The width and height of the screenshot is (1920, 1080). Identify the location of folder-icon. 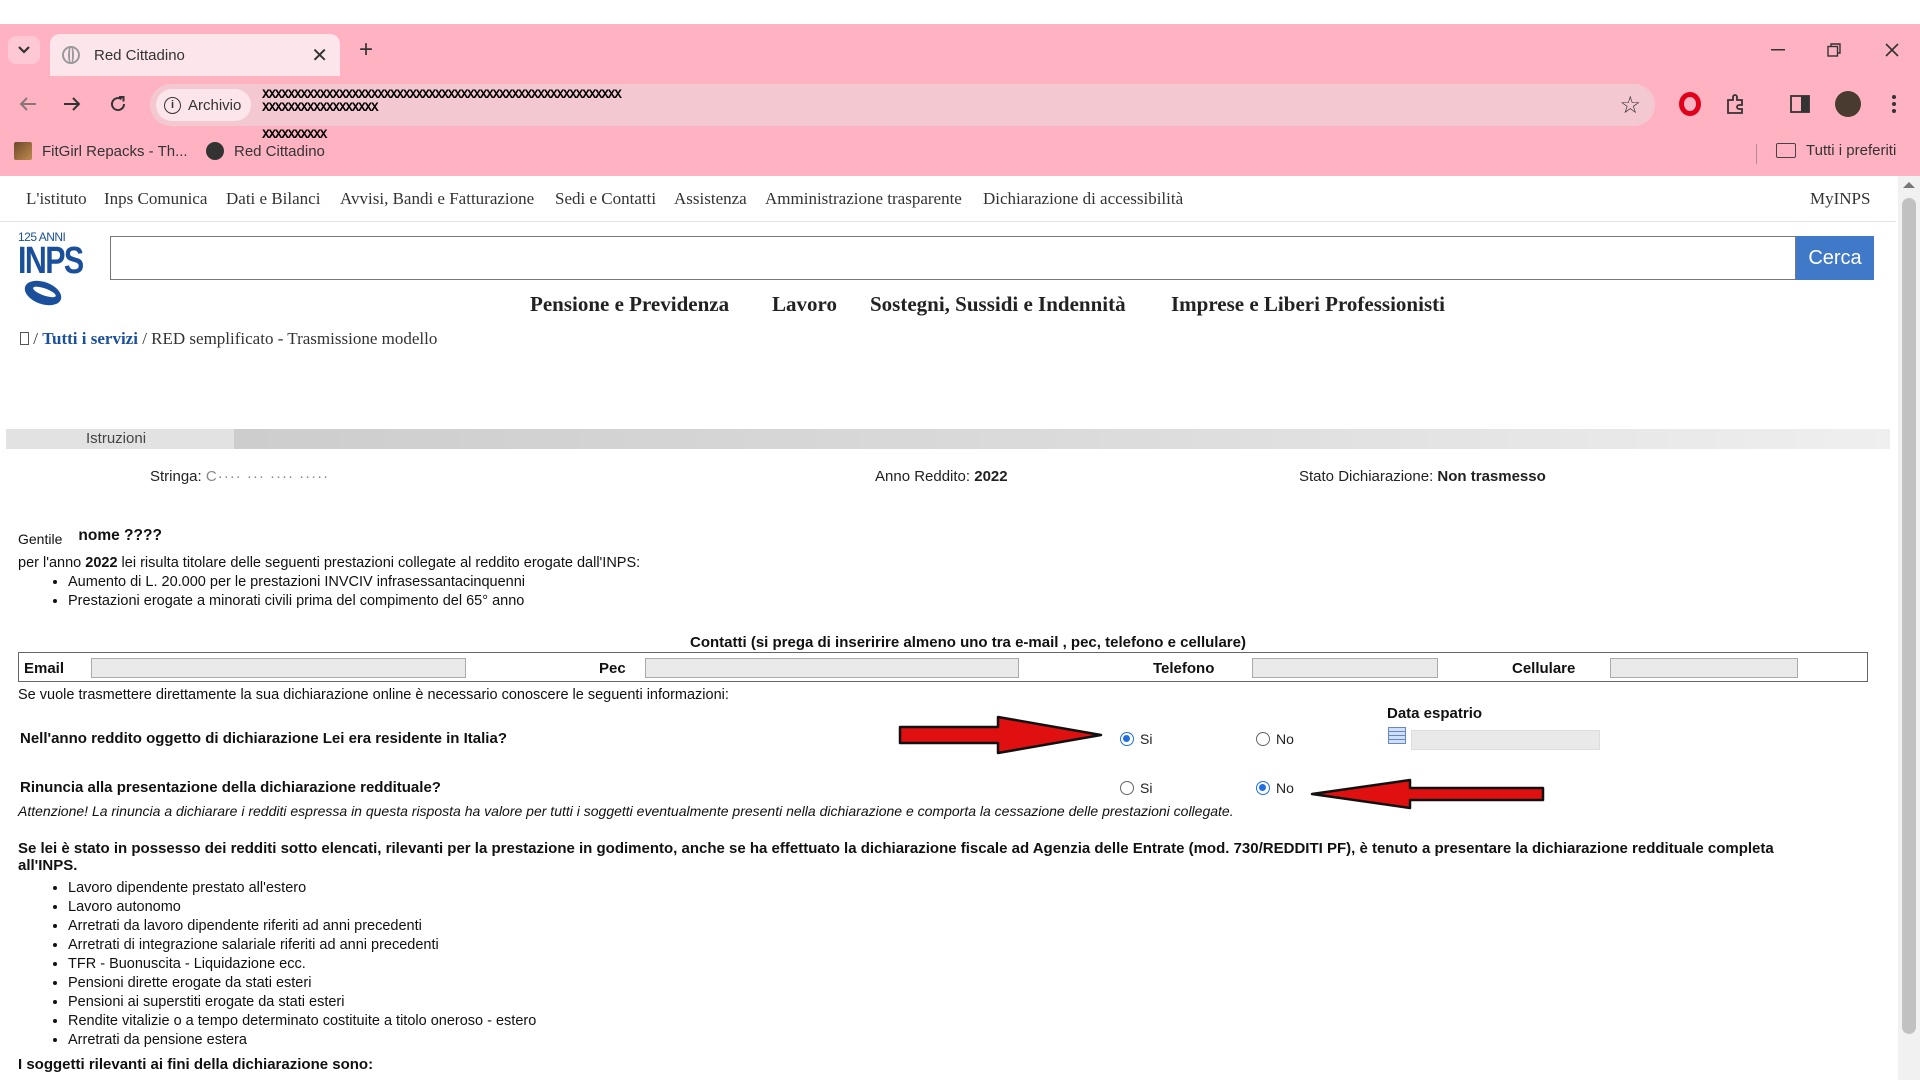
(1786, 150).